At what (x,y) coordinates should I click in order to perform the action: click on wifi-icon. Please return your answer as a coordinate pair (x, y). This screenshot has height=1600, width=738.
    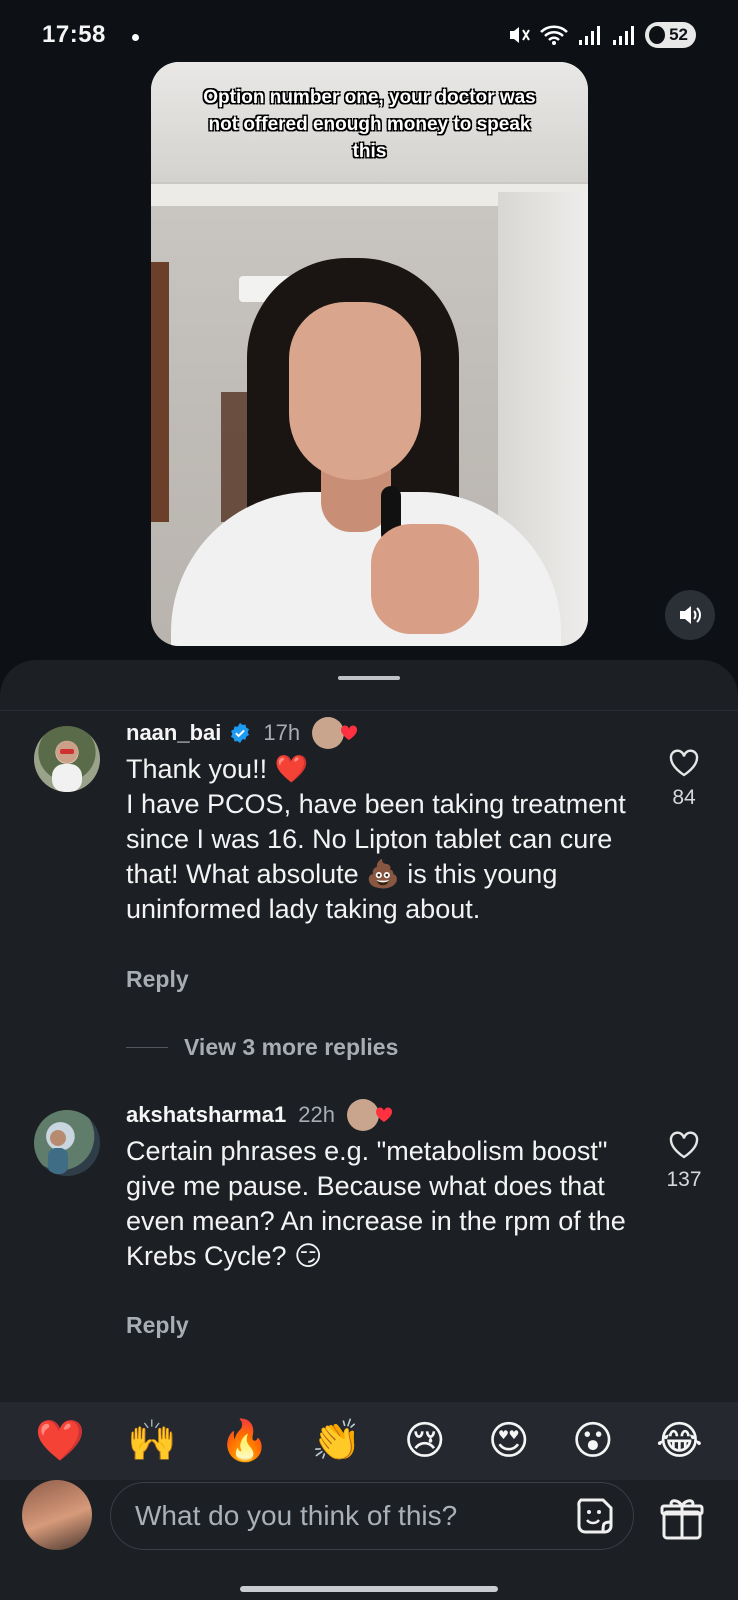
    Looking at the image, I should click on (554, 35).